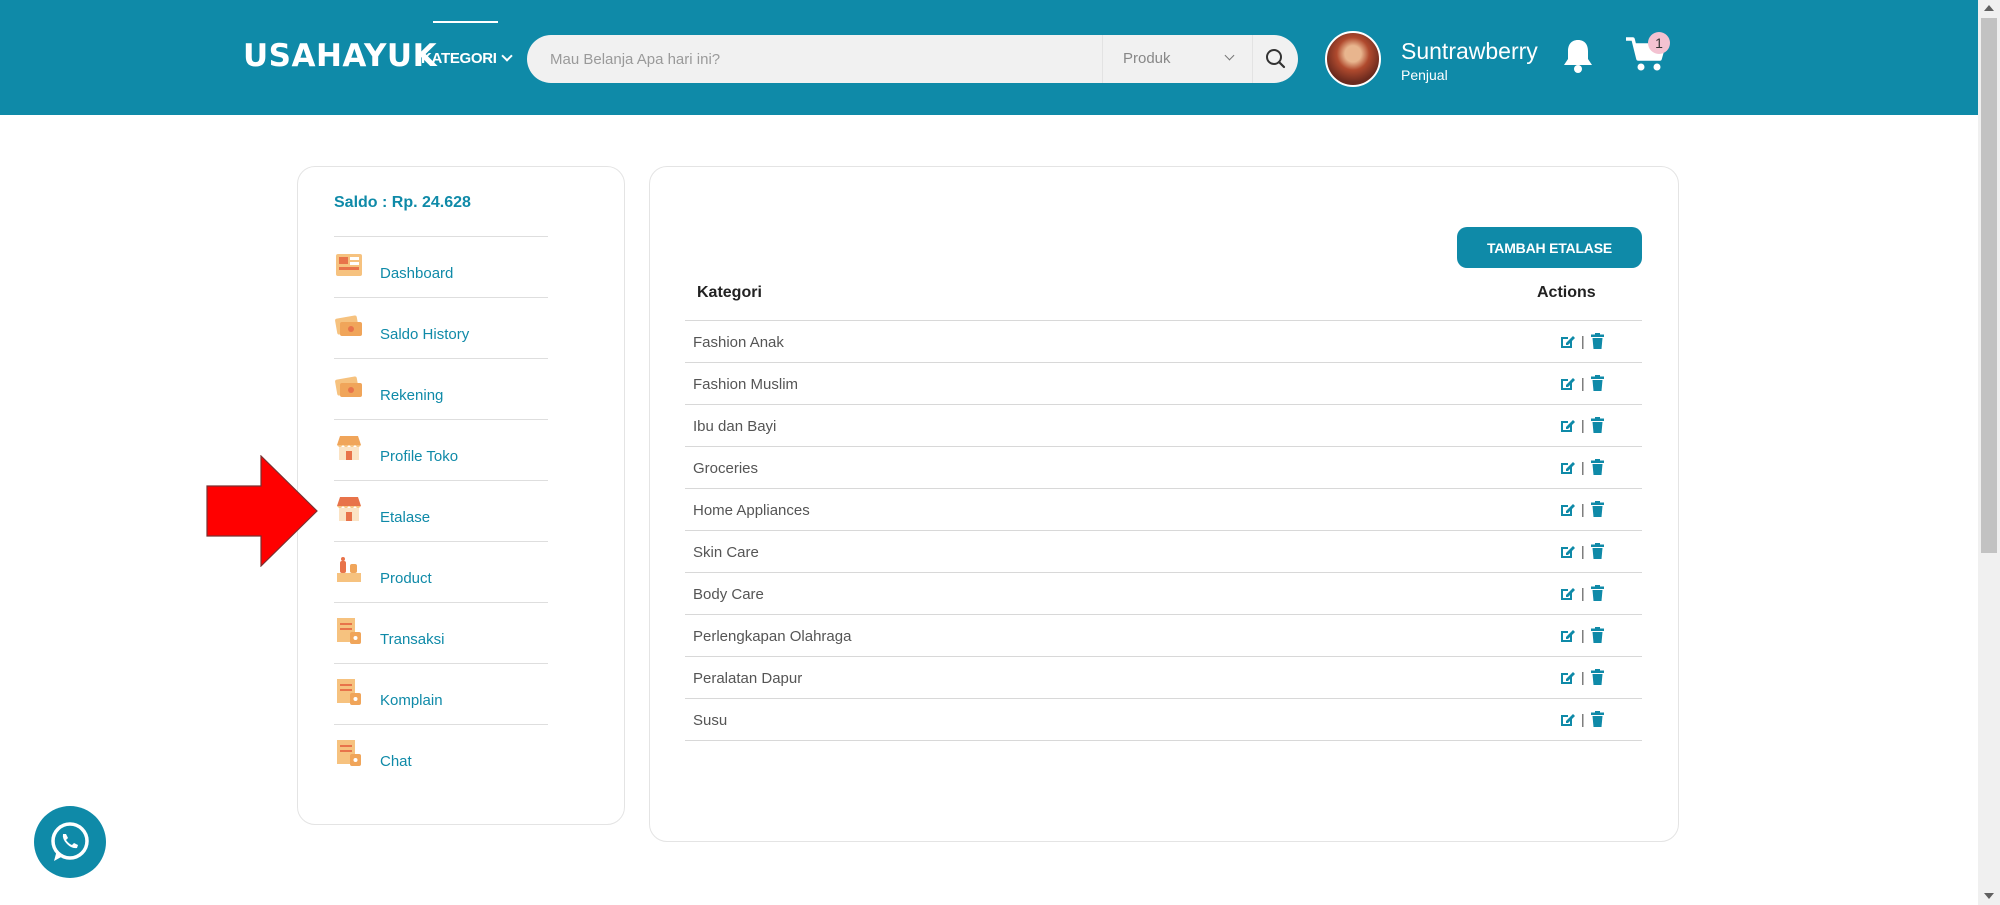 The width and height of the screenshot is (2000, 905). Describe the element at coordinates (412, 639) in the screenshot. I see `sidebar-item-label: Transaksi` at that location.